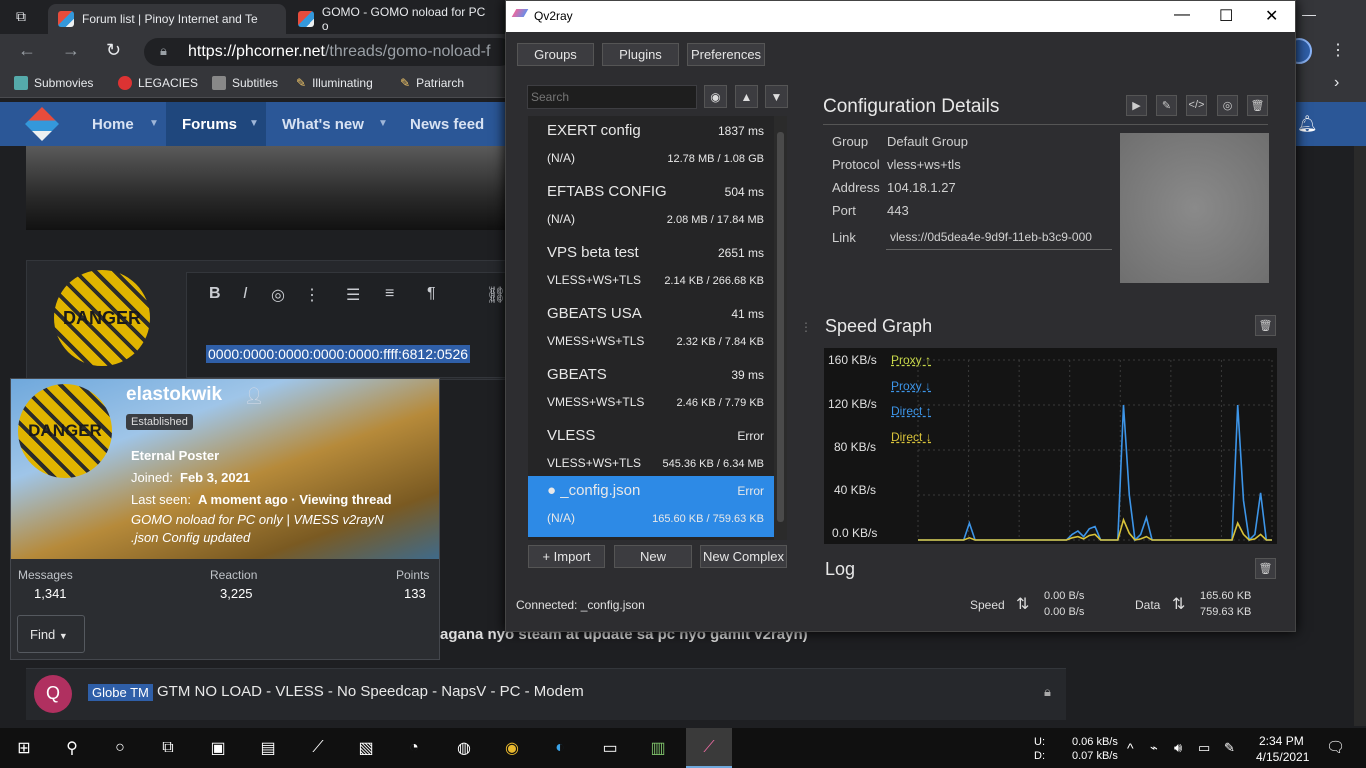 This screenshot has width=1366, height=768. I want to click on bookmark-illuminating: ✎ Illuminating, so click(334, 83).